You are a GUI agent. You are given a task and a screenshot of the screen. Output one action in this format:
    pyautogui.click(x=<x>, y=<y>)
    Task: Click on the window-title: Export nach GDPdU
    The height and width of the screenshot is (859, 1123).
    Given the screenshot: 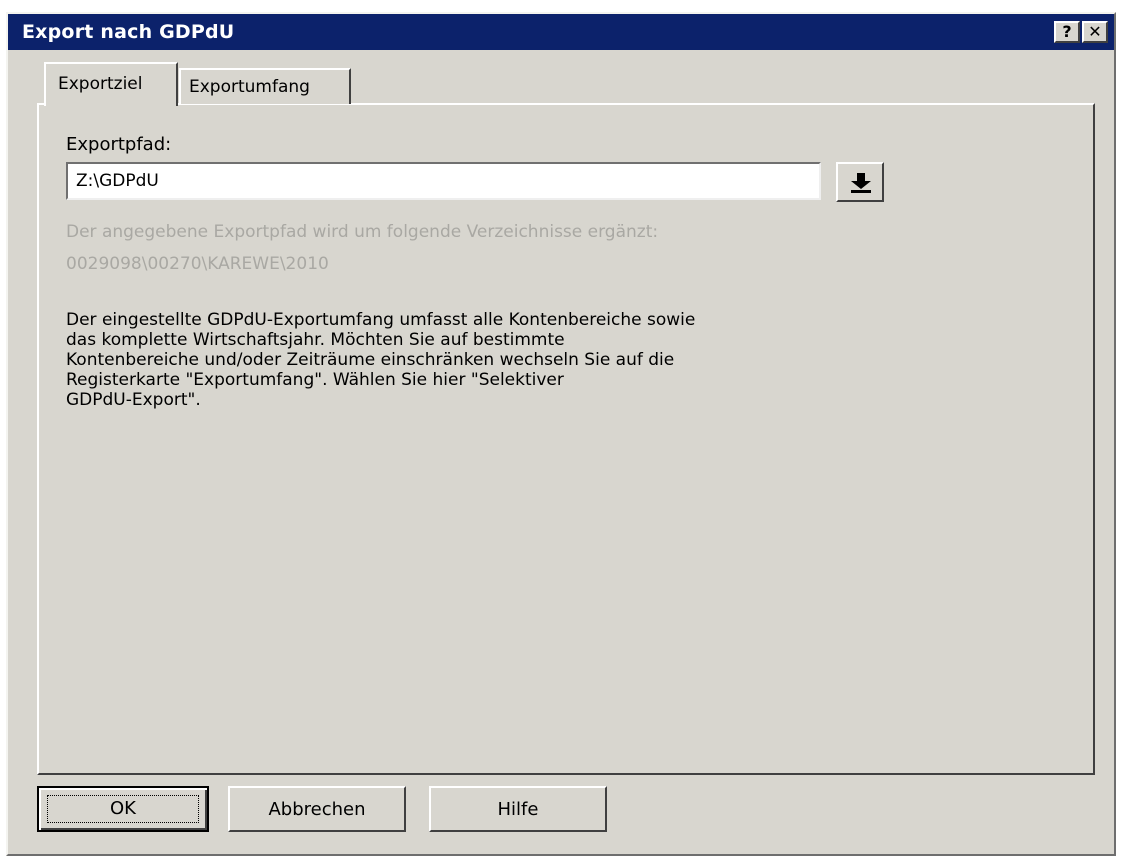 What is the action you would take?
    pyautogui.click(x=128, y=32)
    